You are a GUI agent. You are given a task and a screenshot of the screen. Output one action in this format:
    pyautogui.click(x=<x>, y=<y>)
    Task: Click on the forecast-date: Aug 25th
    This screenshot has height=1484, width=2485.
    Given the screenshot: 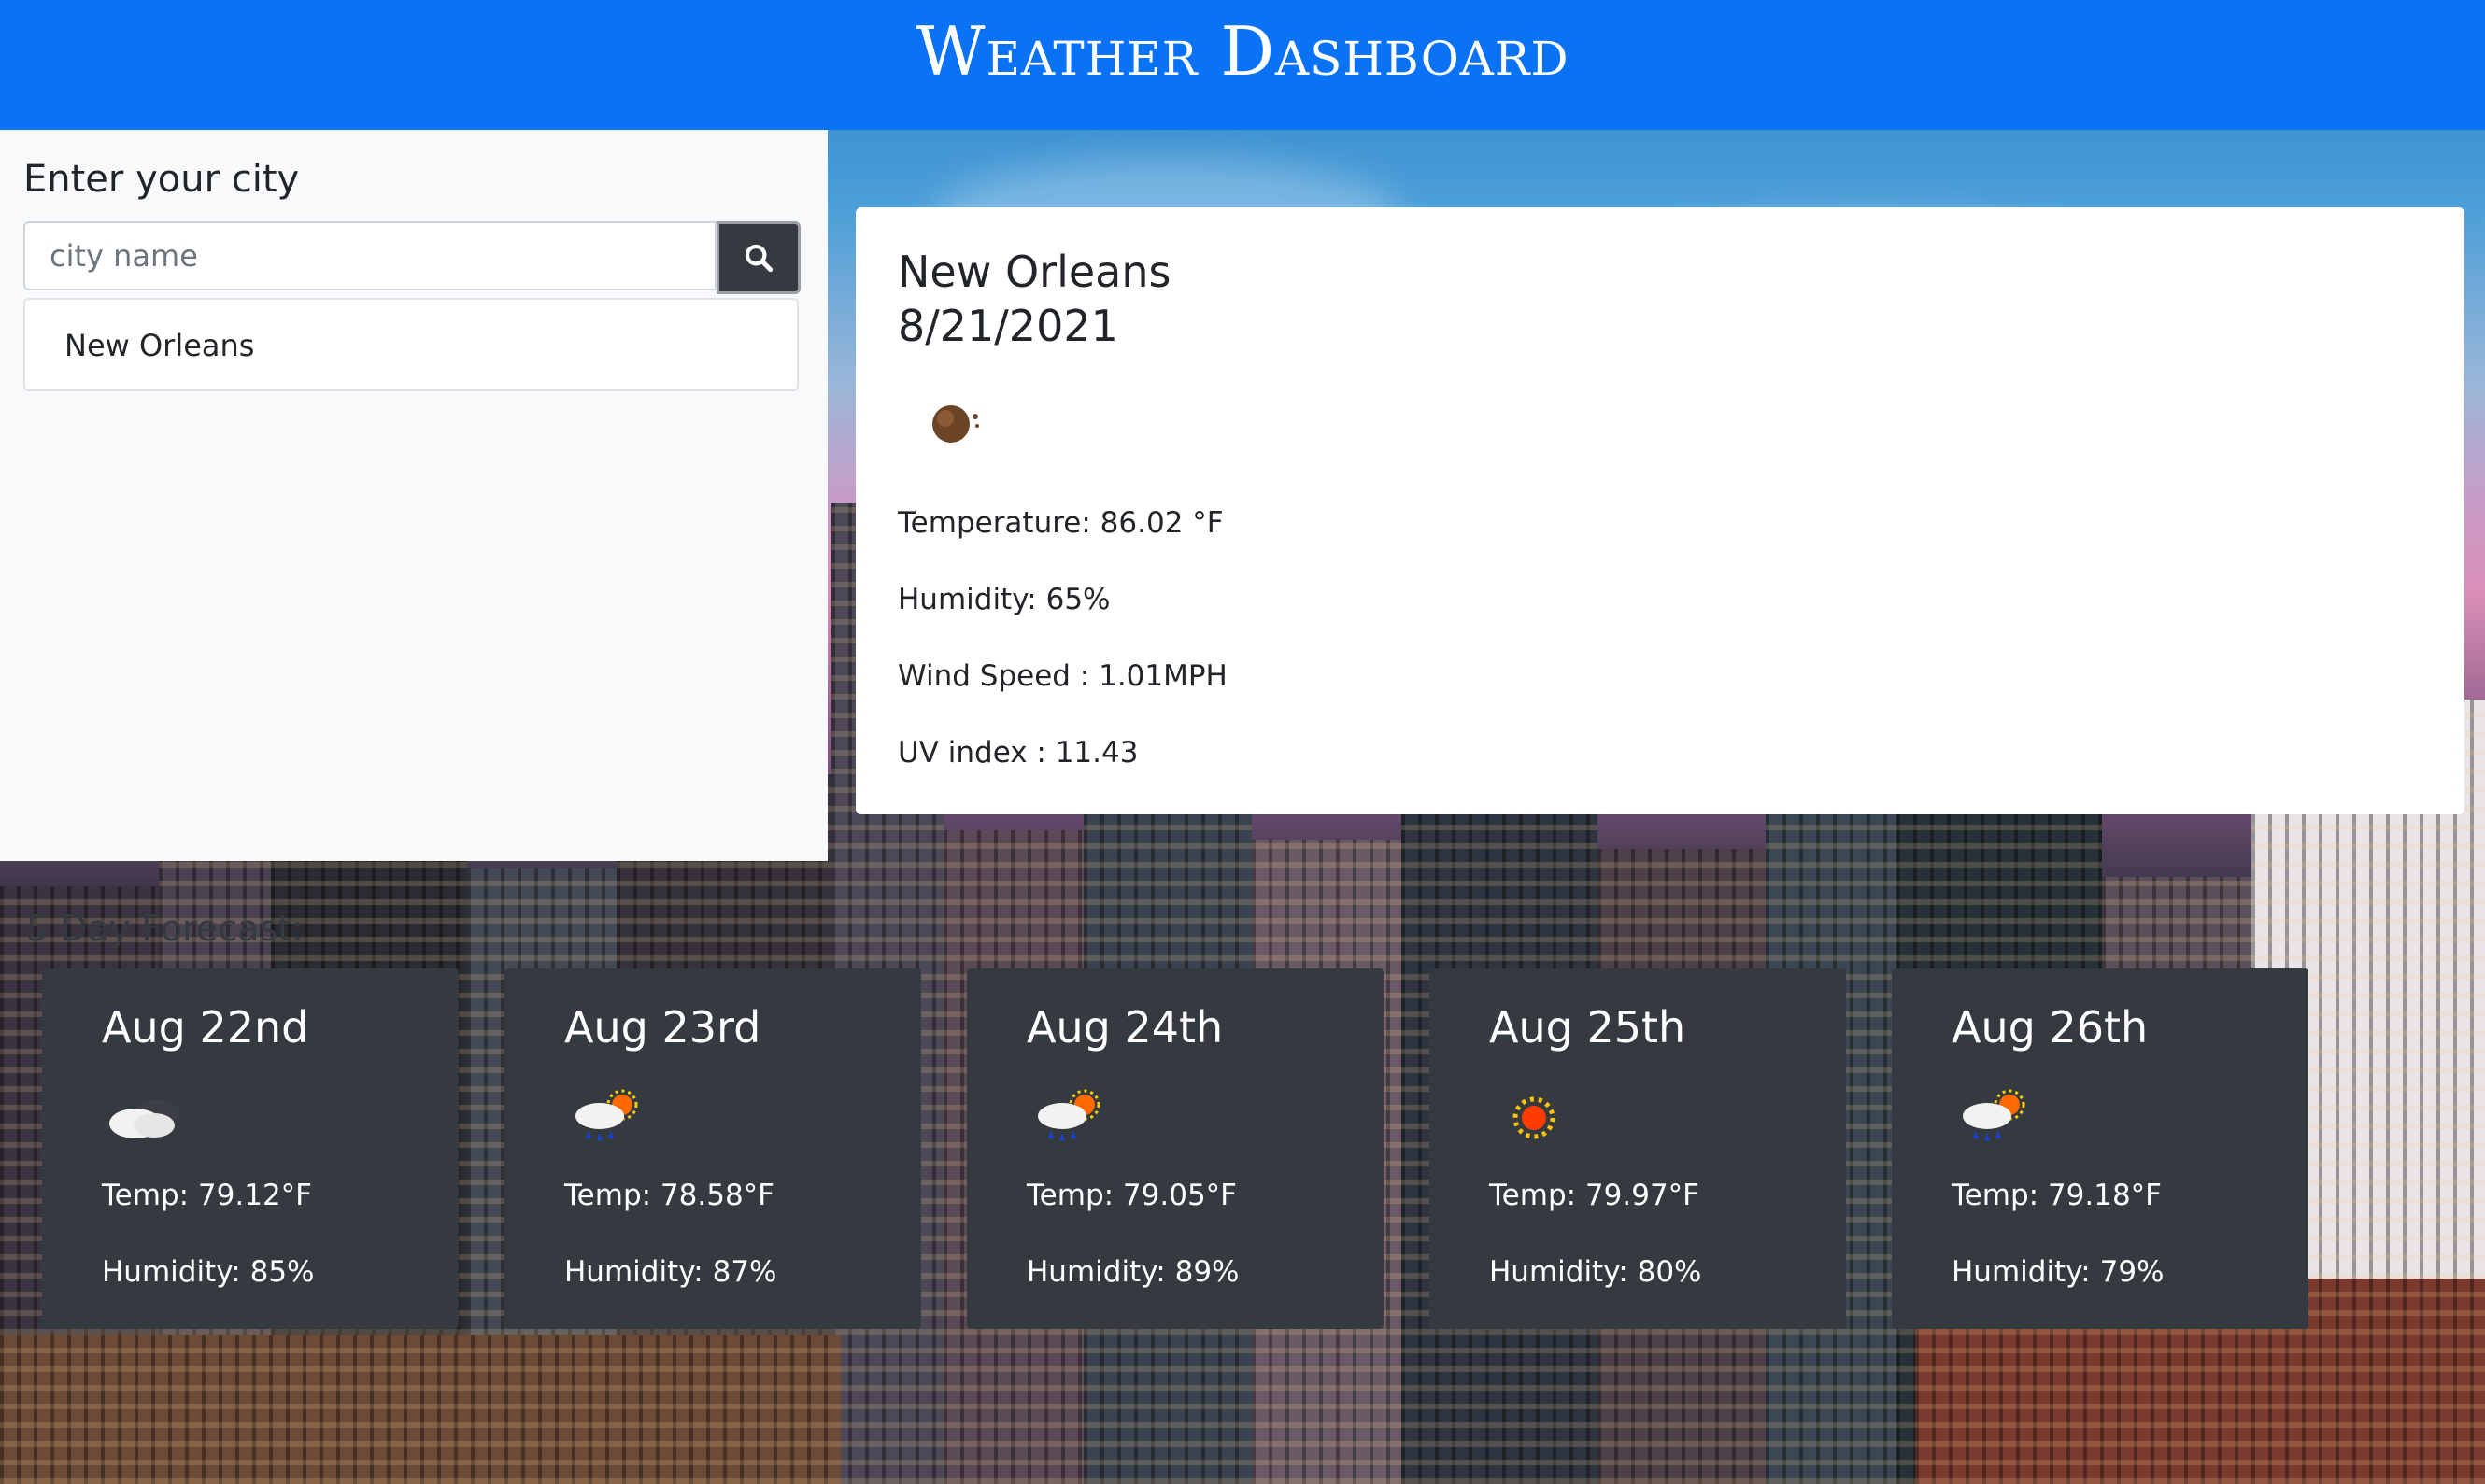 What is the action you would take?
    pyautogui.click(x=1587, y=1027)
    